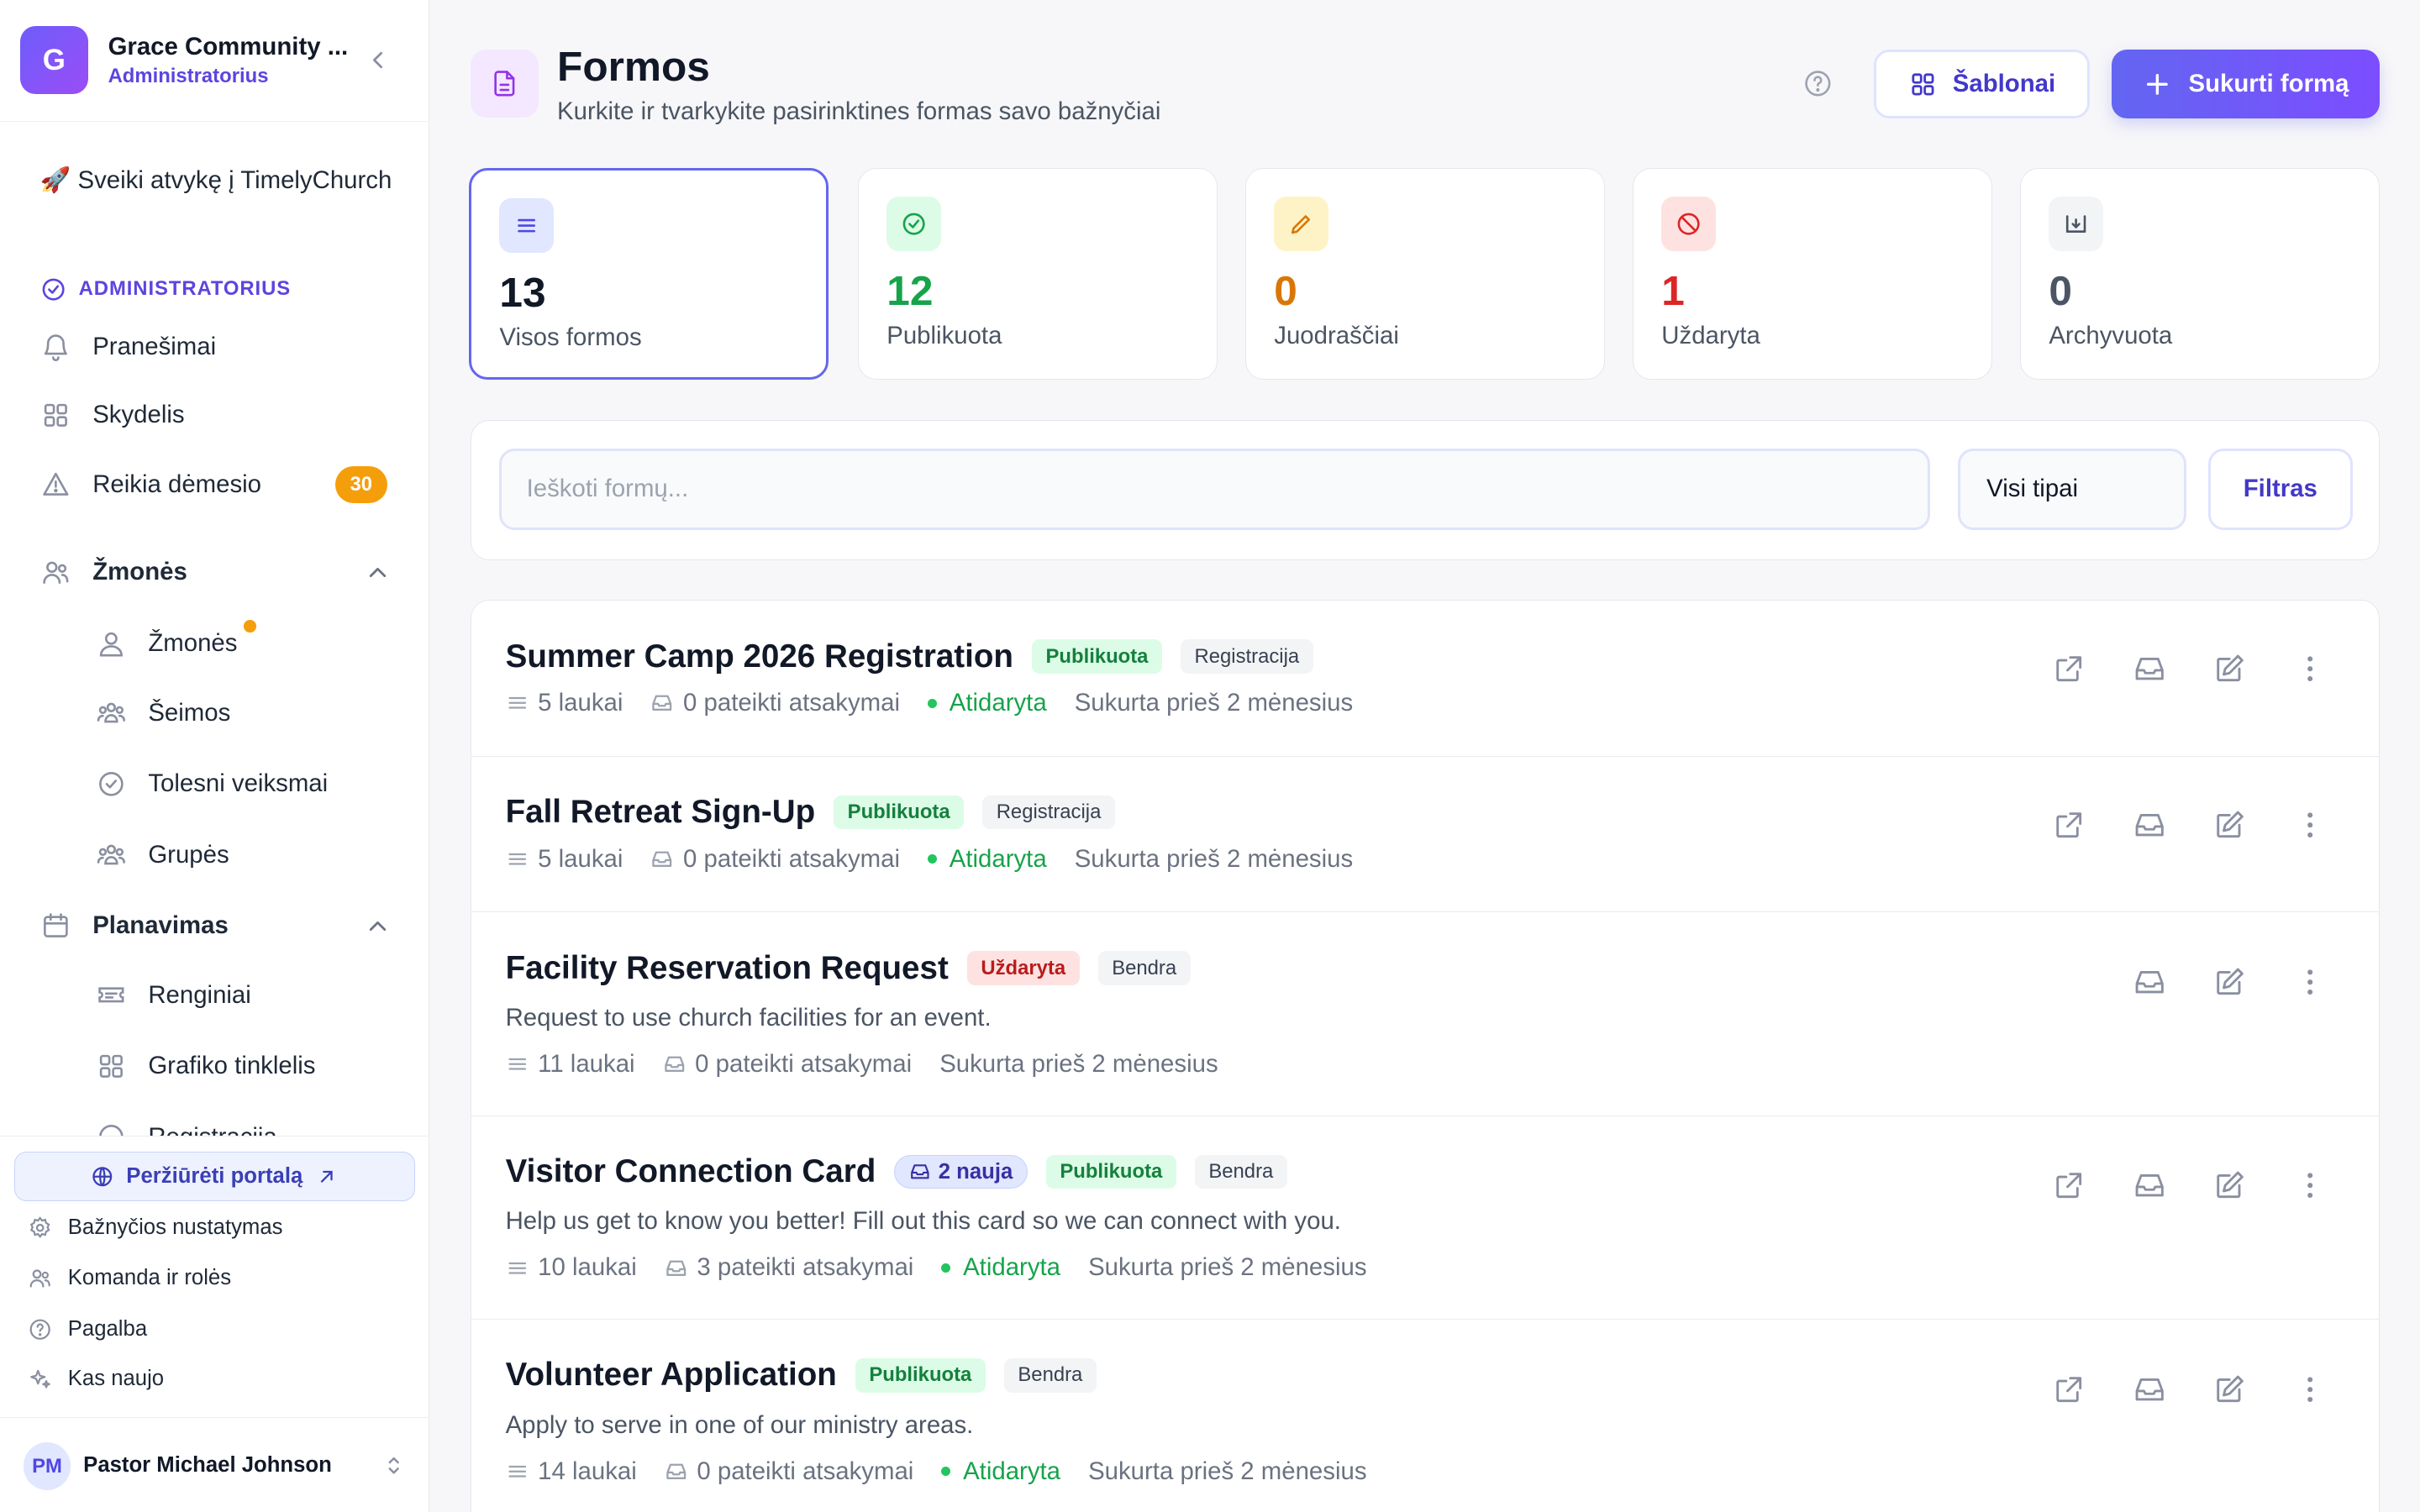 This screenshot has width=2420, height=1512. Describe the element at coordinates (587, 1471) in the screenshot. I see `fields-count-text: 14 laukai` at that location.